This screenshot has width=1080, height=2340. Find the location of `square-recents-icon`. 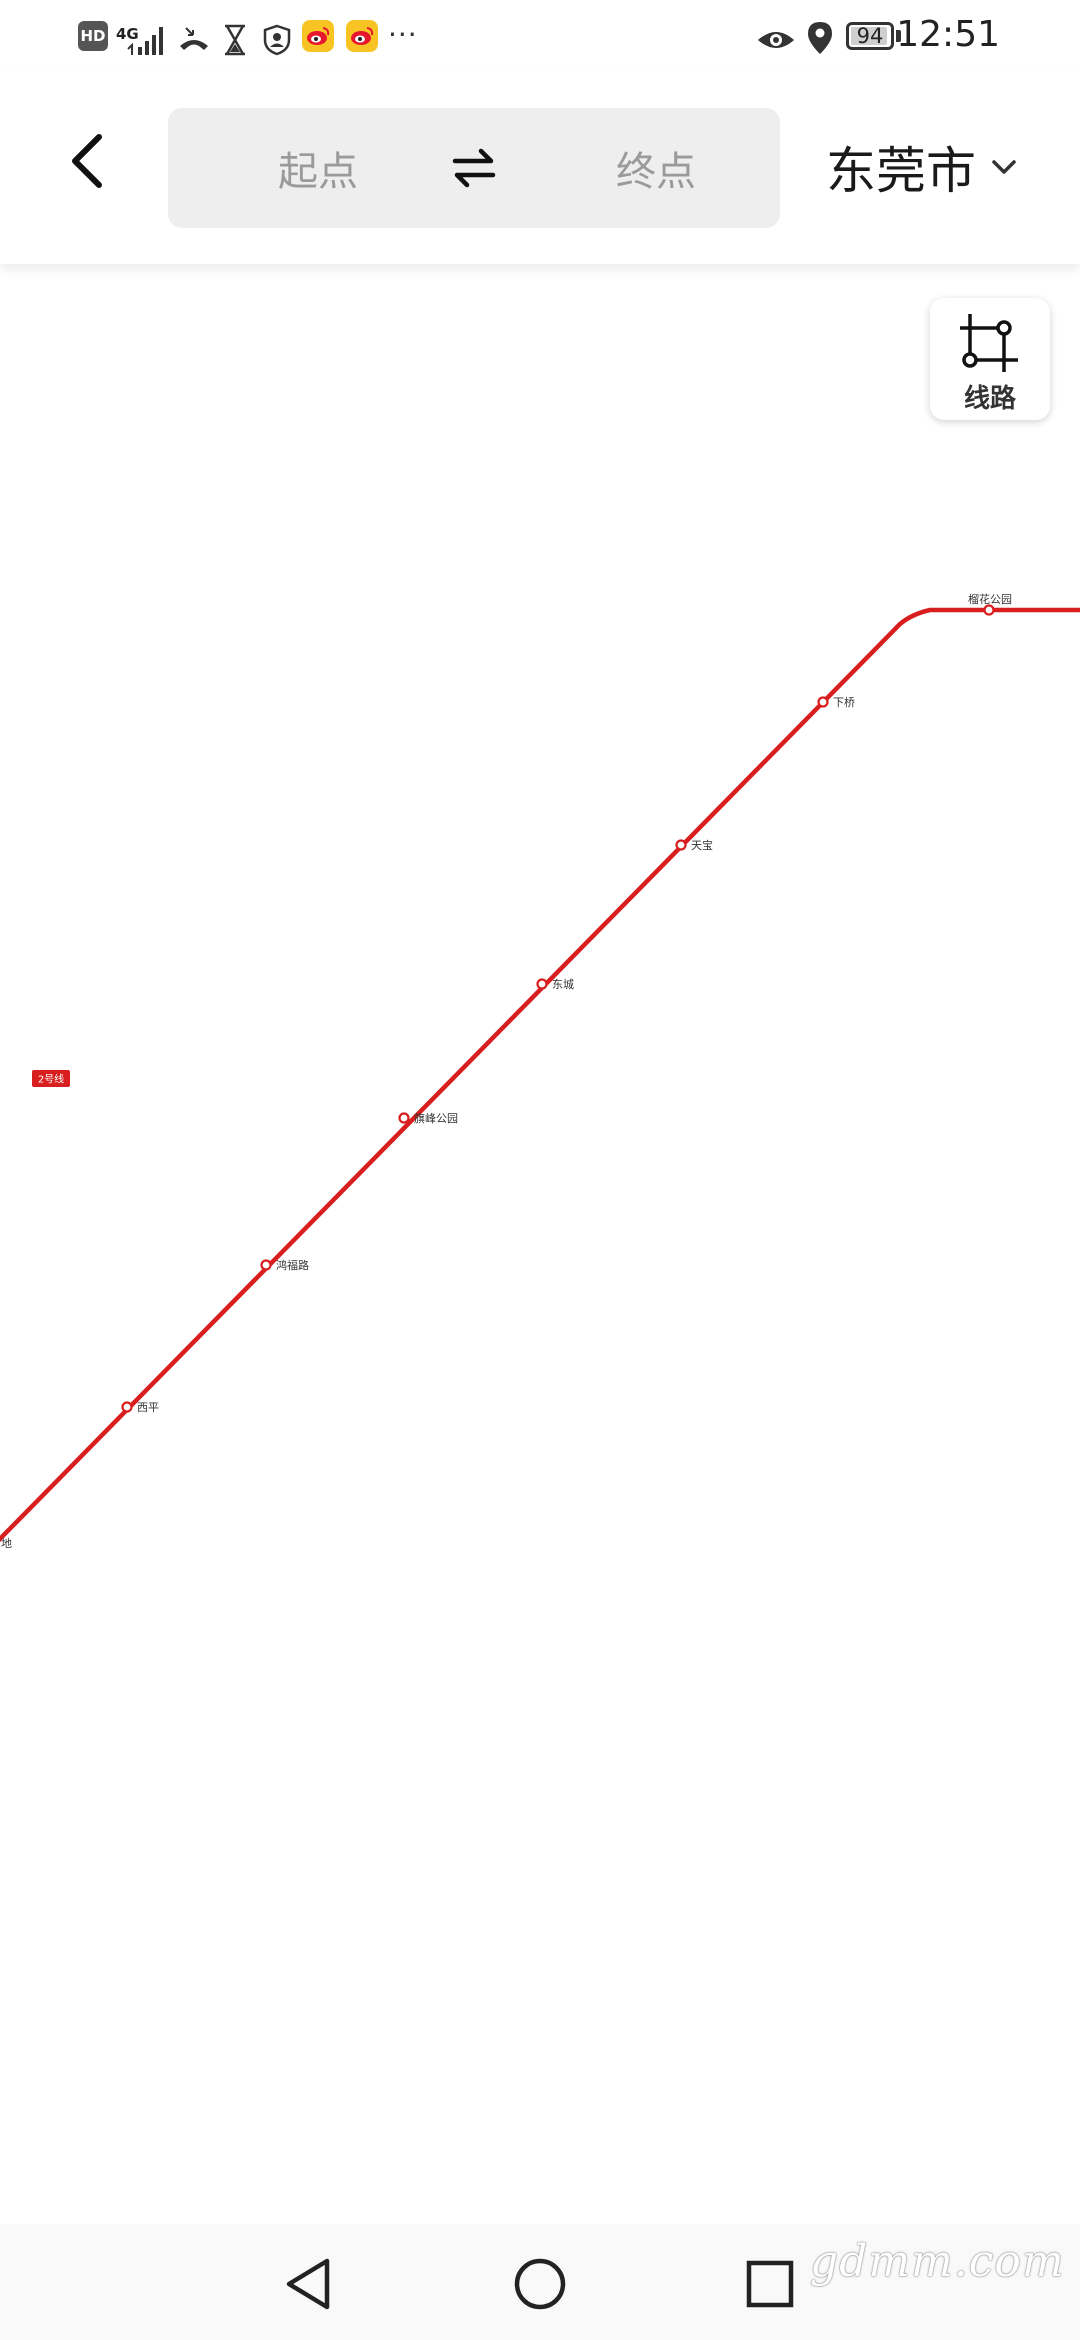

square-recents-icon is located at coordinates (770, 2284).